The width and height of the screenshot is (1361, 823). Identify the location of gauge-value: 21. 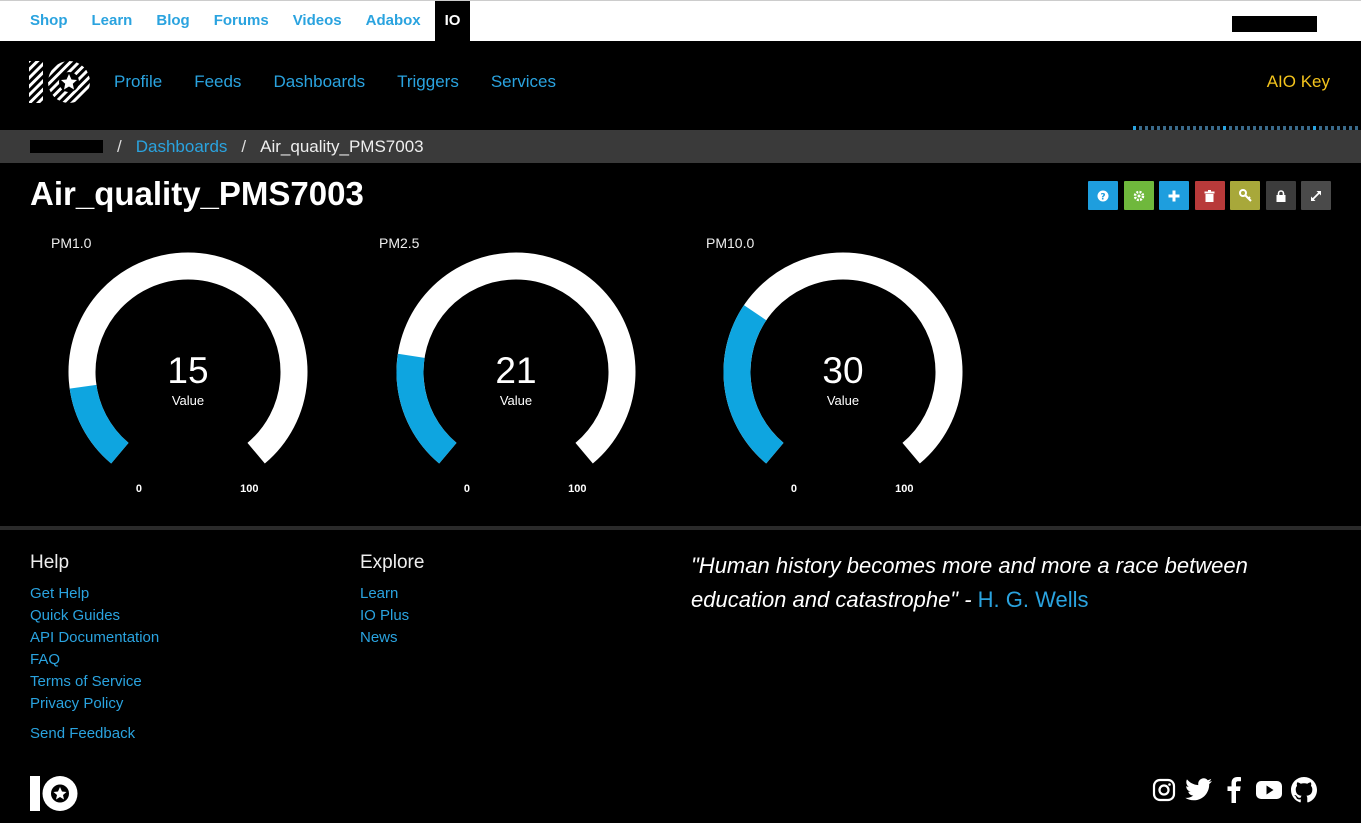
(516, 370).